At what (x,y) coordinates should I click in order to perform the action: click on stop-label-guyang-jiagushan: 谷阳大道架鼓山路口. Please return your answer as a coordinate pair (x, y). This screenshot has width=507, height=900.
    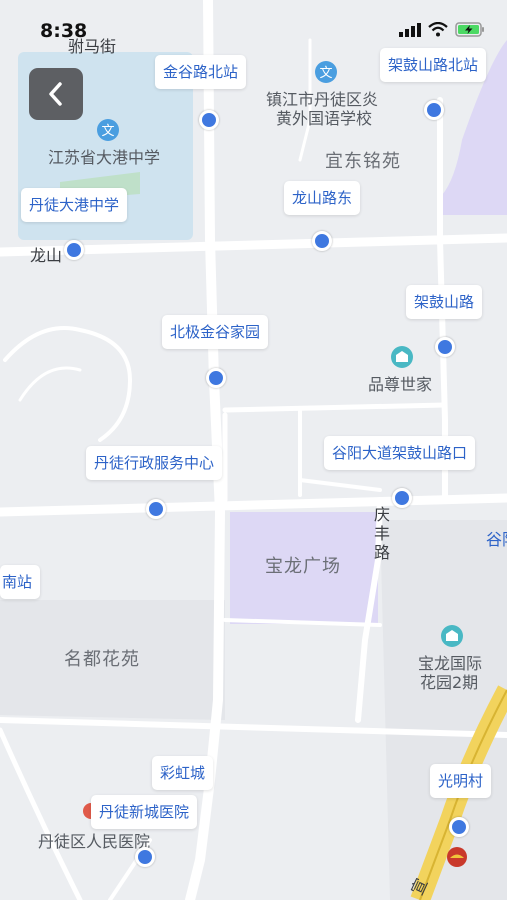
    Looking at the image, I should click on (400, 453).